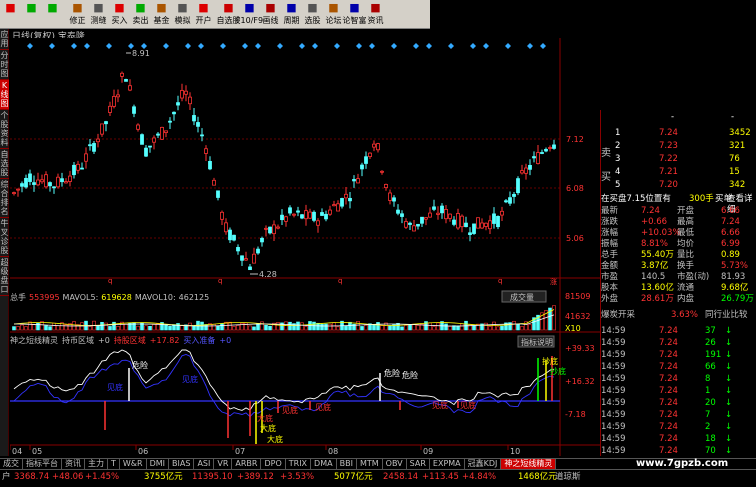  Describe the element at coordinates (4, 237) in the screenshot. I see `sidebar-item: 牛叉诊股` at that location.